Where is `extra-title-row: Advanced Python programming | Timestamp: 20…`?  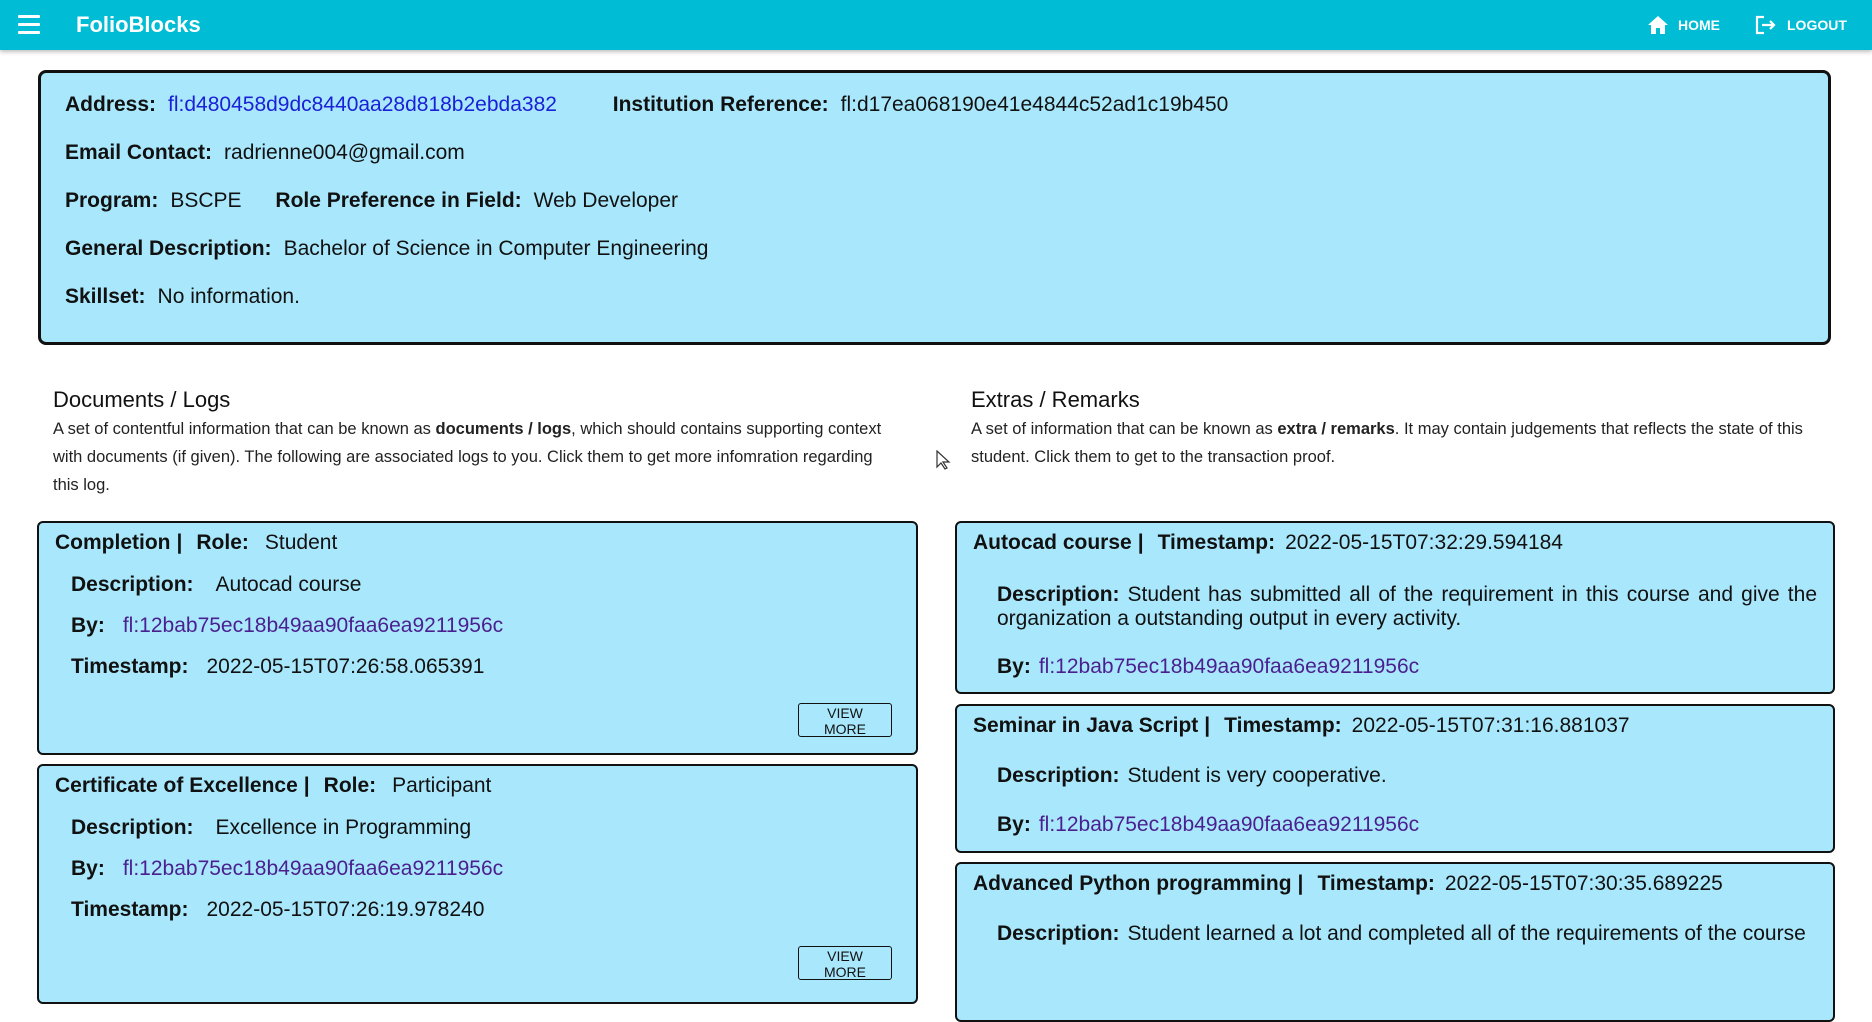 extra-title-row: Advanced Python programming | Timestamp: 20… is located at coordinates (1348, 883).